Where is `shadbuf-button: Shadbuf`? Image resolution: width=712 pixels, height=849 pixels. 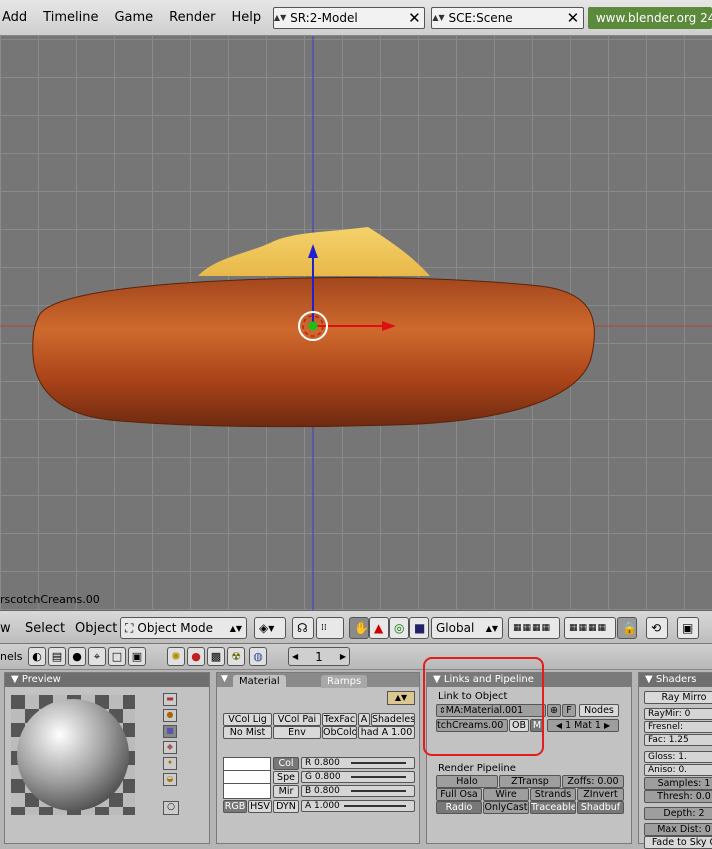
shadbuf-button: Shadbuf is located at coordinates (600, 807).